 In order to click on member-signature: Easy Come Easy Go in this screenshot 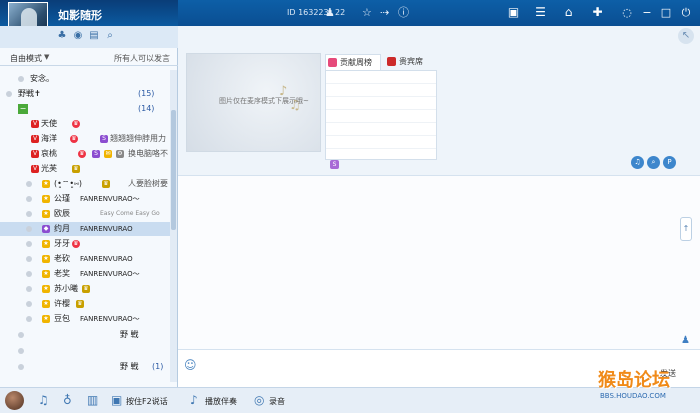, I will do `click(130, 213)`.